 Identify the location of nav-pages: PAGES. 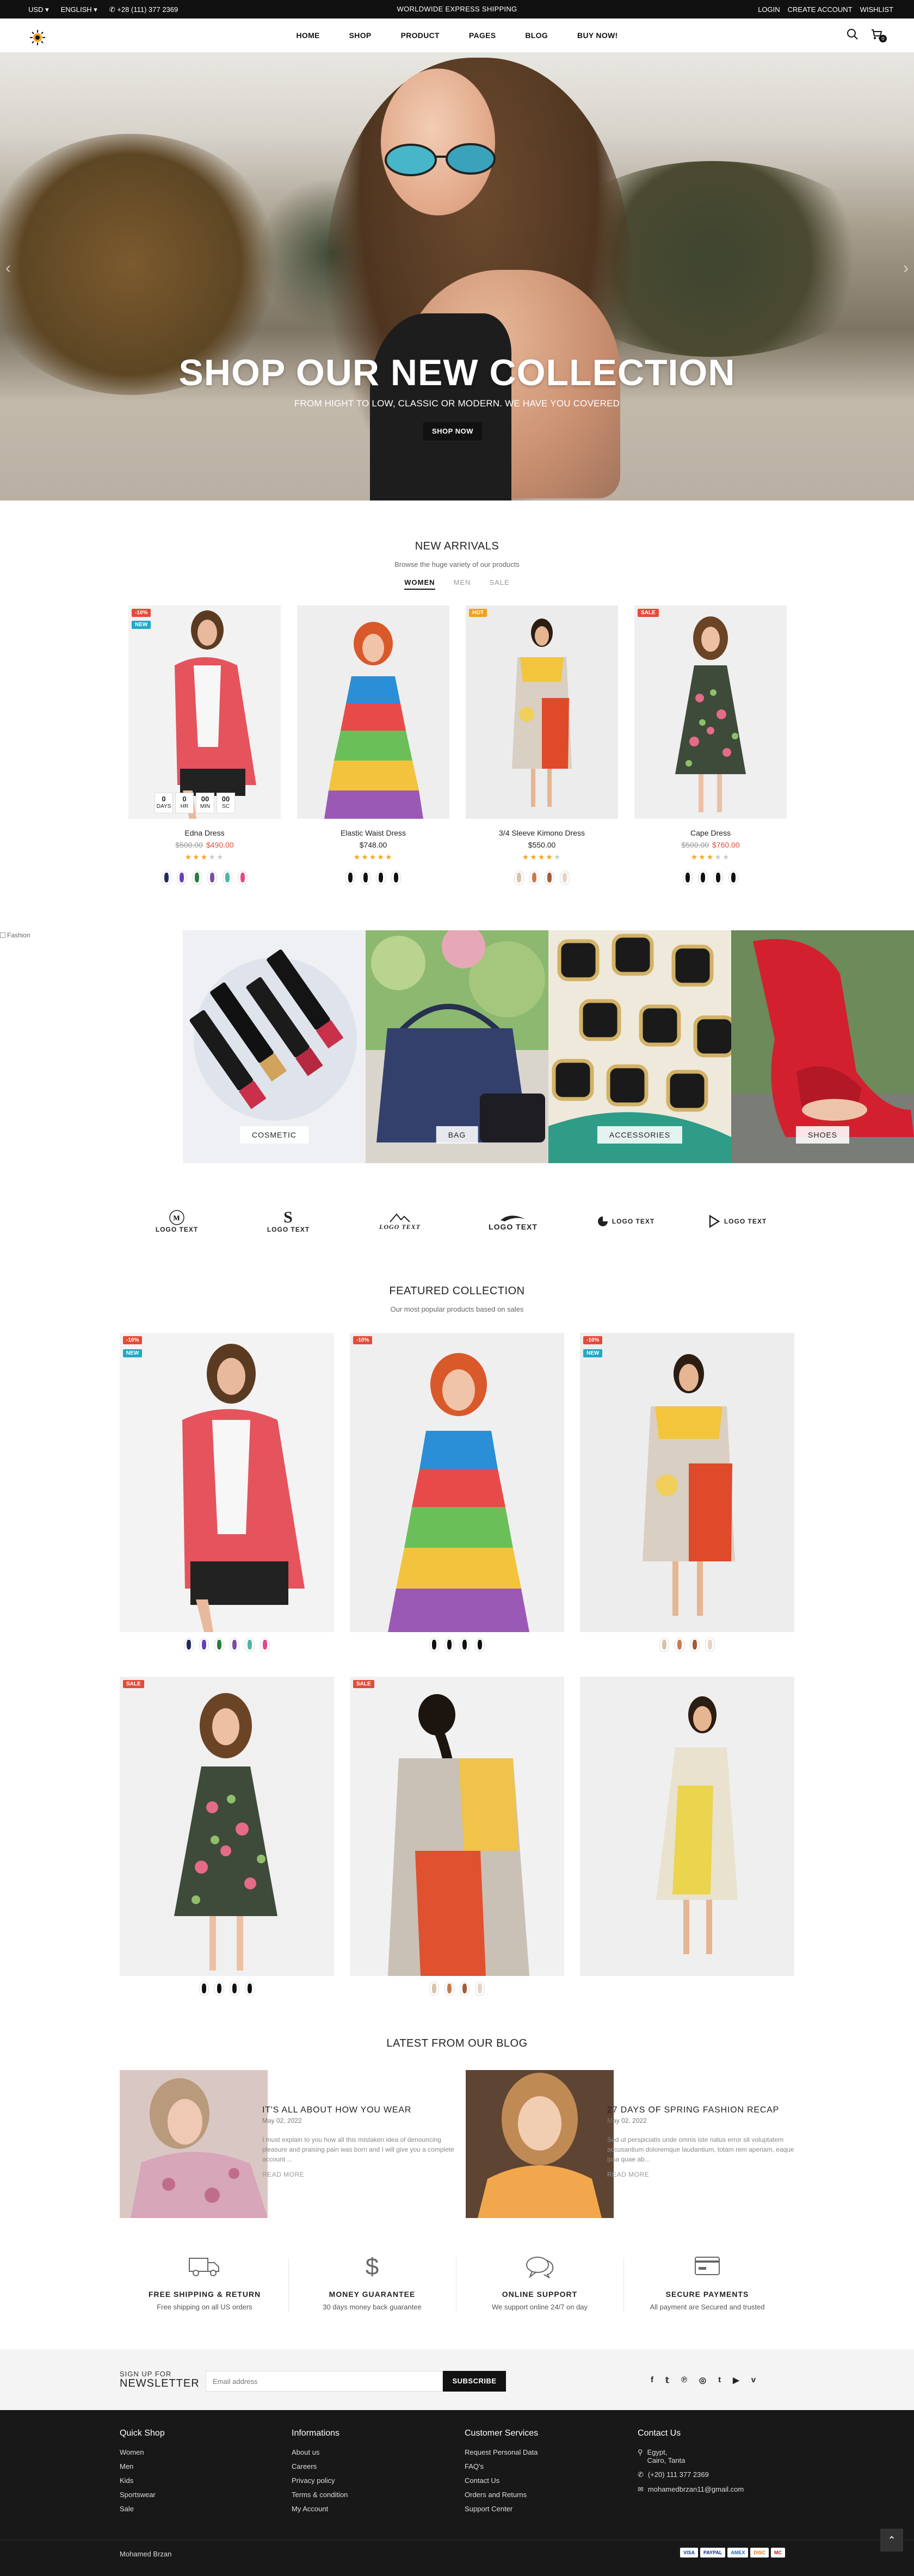
(482, 35).